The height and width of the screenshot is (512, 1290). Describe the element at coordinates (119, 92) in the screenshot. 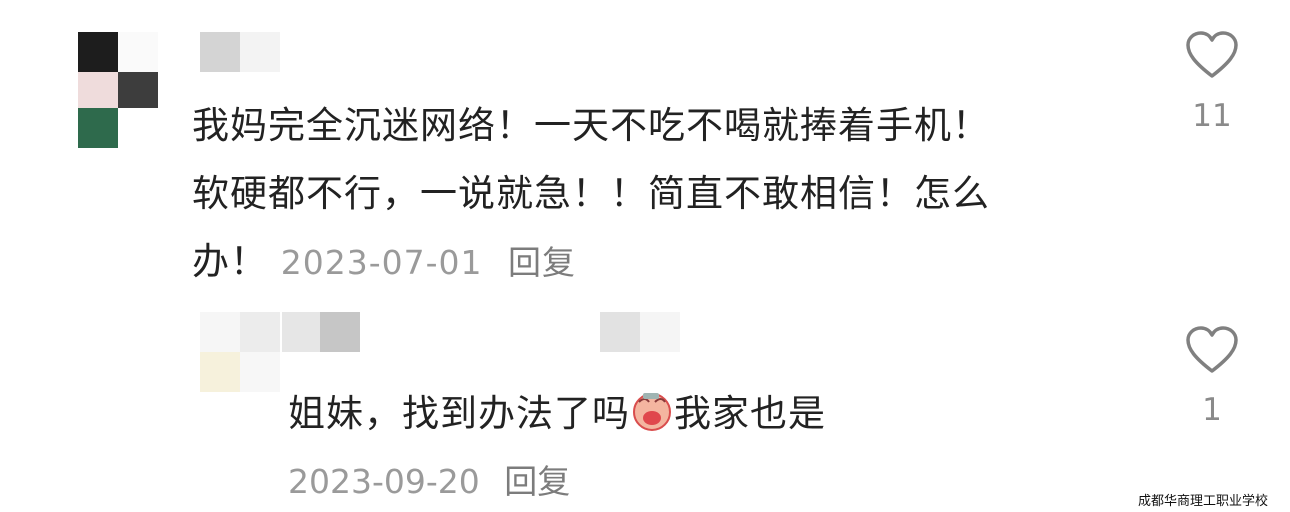

I see `avatar` at that location.